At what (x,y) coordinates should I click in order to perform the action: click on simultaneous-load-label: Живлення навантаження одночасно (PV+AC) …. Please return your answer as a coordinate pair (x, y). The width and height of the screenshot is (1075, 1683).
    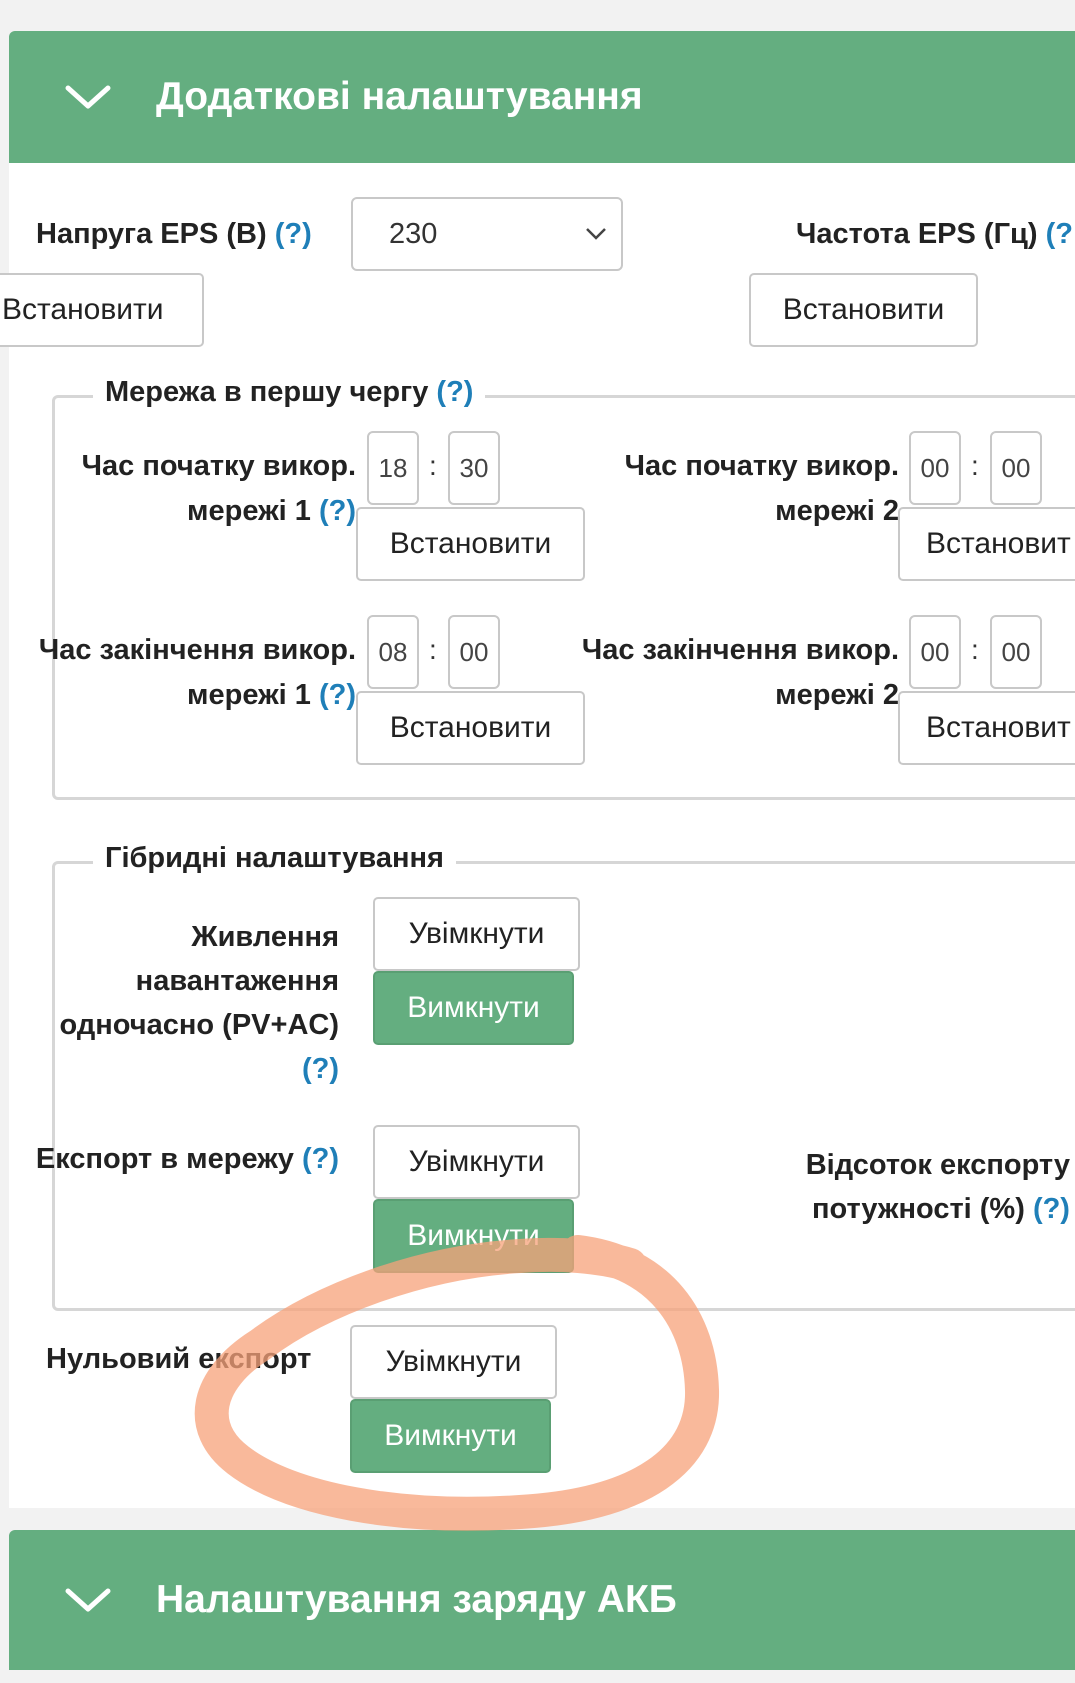
    Looking at the image, I should click on (199, 1003).